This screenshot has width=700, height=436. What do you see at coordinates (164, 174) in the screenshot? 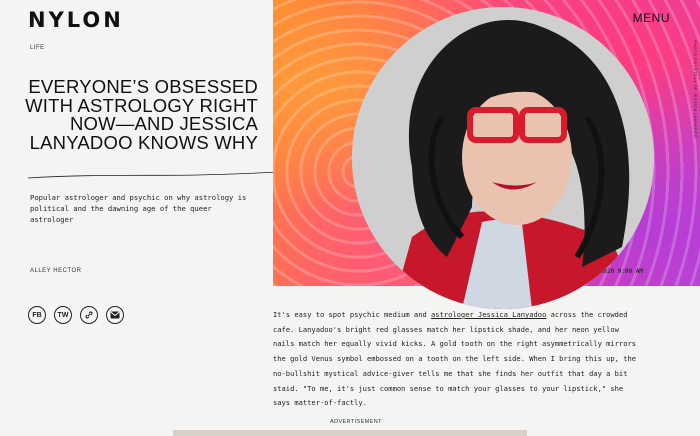
I see `headline-underline-squiggle` at bounding box center [164, 174].